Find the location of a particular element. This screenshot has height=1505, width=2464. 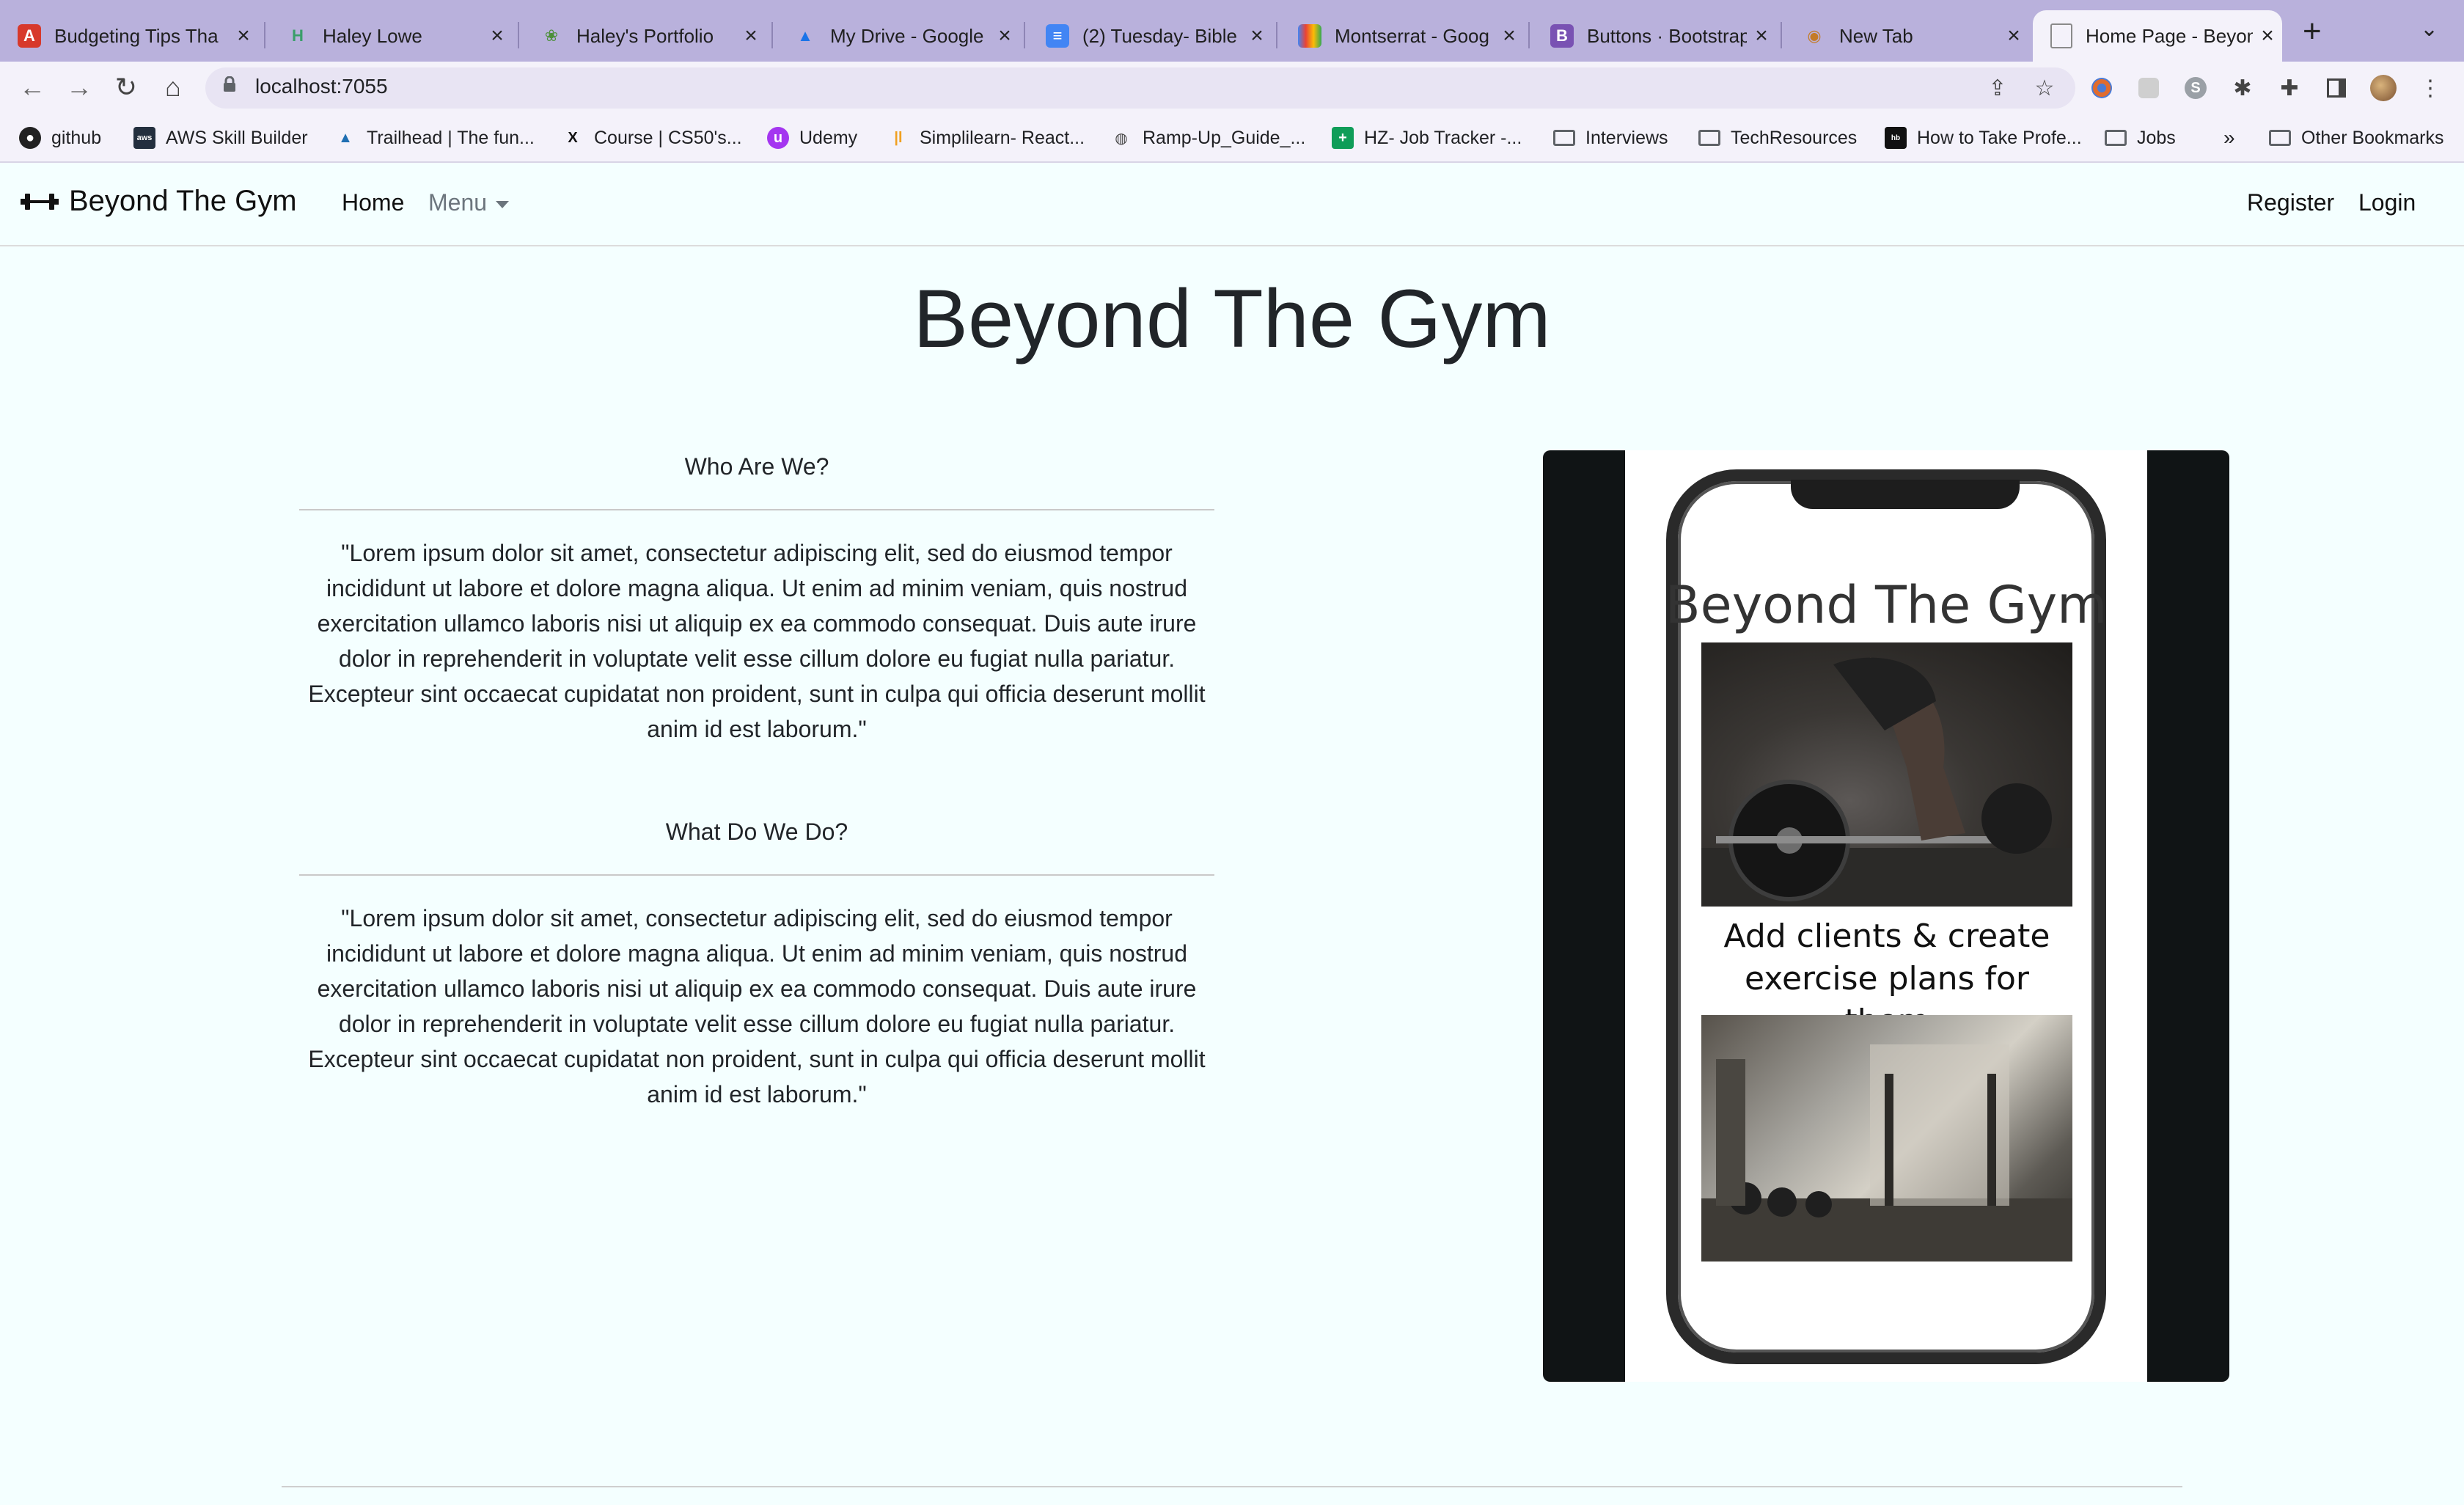

tab-title: Haley's Portfolio is located at coordinates (645, 35).